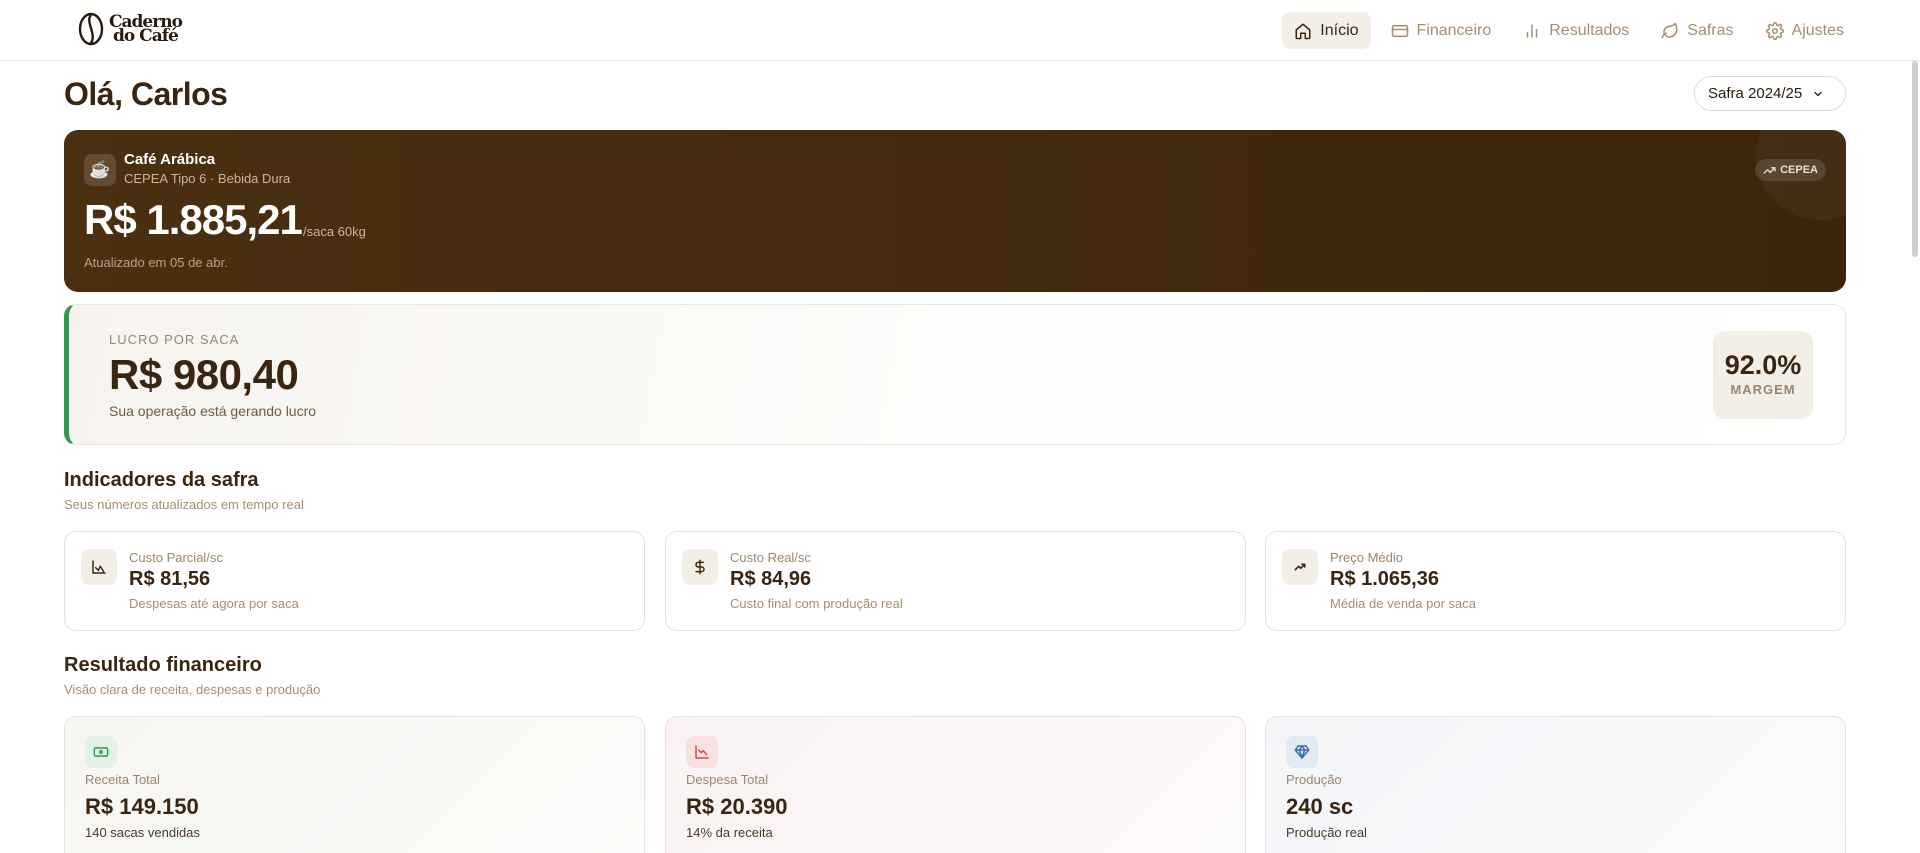  I want to click on profit-subtitle: Sua operação está gerando lucro, so click(213, 411).